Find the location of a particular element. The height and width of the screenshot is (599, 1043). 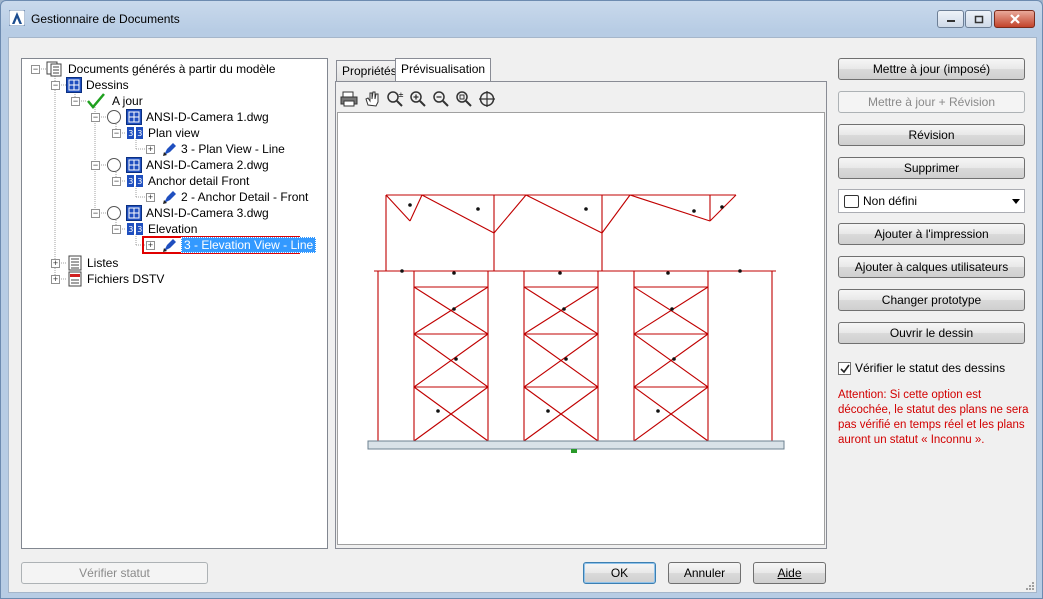

verify-status-checkbox-row: Vérifier le statut des dessins is located at coordinates (921, 368).